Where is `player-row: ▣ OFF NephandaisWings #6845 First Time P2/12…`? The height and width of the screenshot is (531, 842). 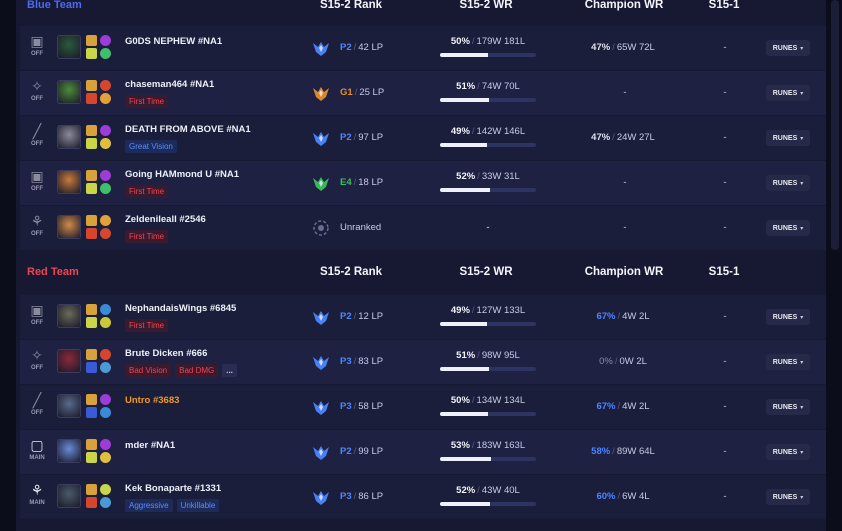 player-row: ▣ OFF NephandaisWings #6845 First Time P2/12… is located at coordinates (423, 317).